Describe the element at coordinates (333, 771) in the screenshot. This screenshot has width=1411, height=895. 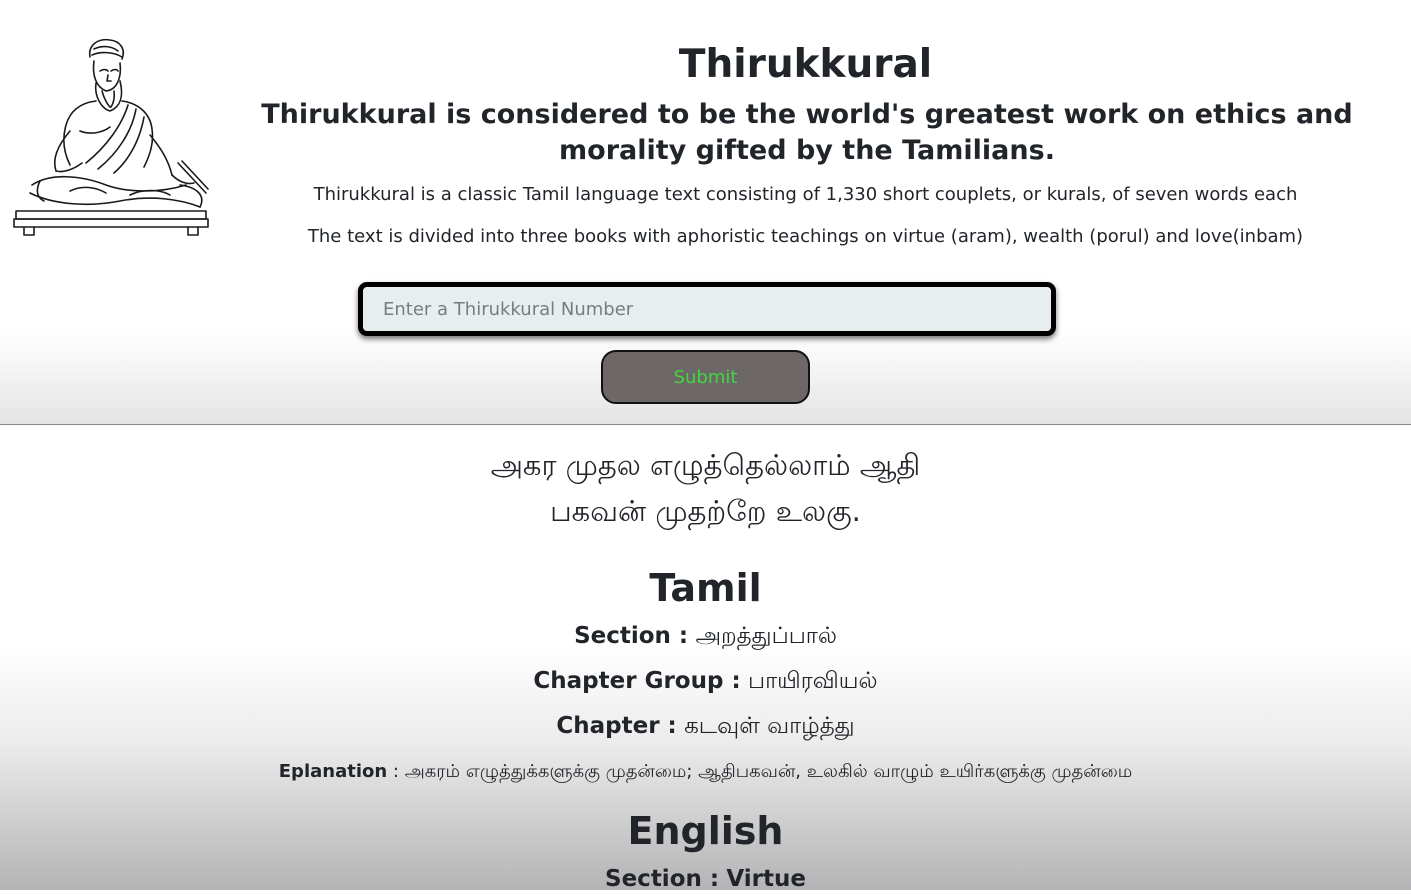
I see `explanation-label: Eplanation` at that location.